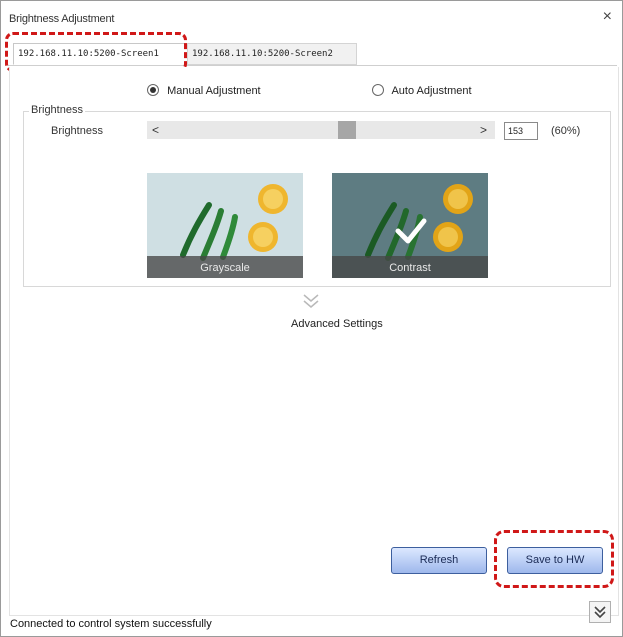 The width and height of the screenshot is (623, 637). I want to click on close-icon: ×, so click(607, 17).